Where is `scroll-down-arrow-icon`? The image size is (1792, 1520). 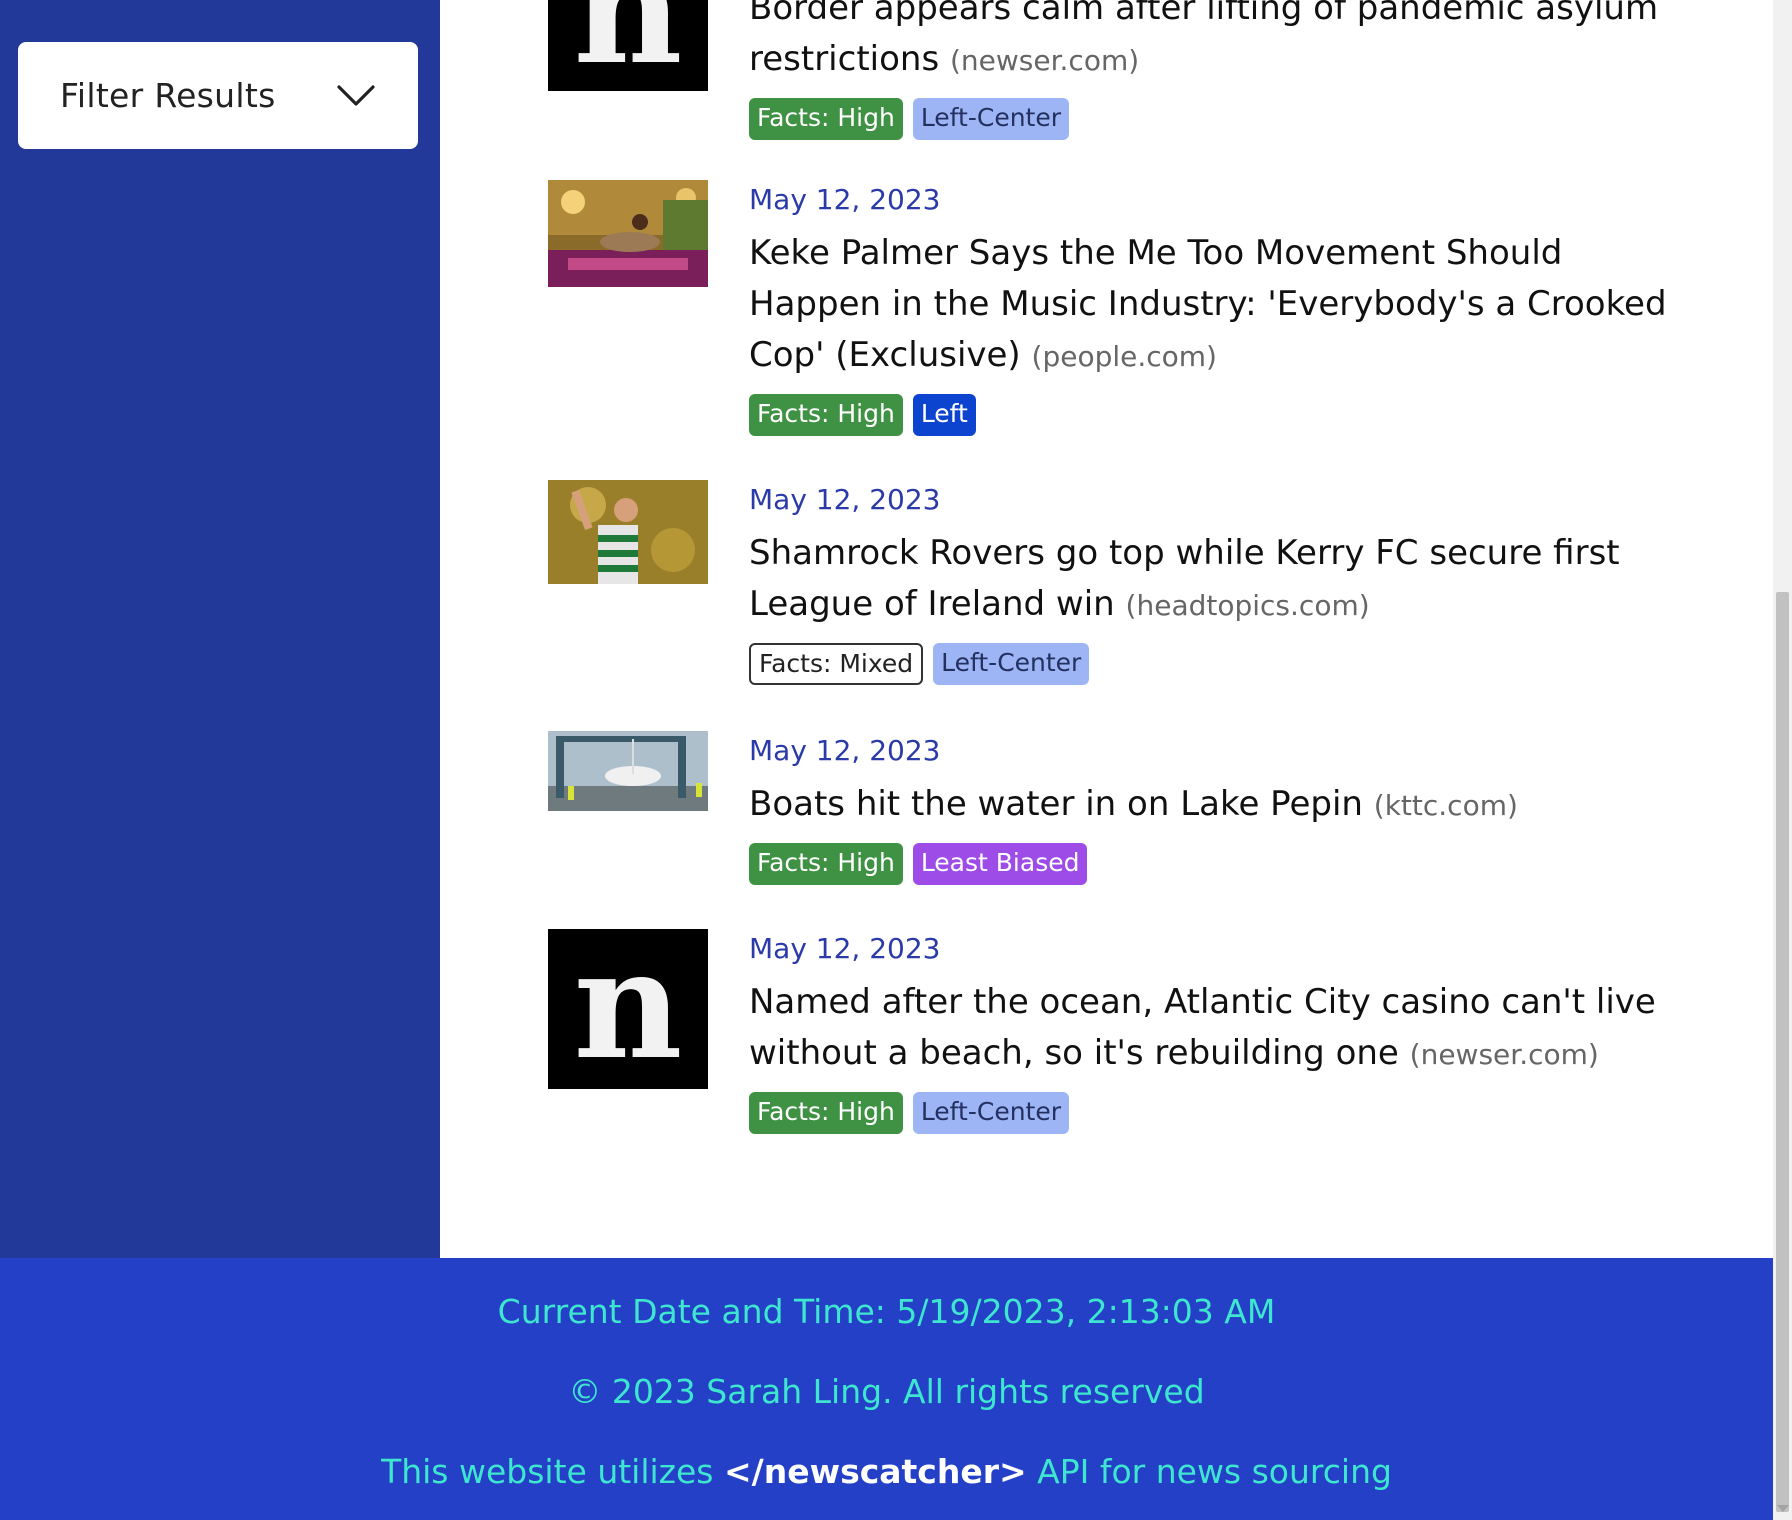
scroll-down-arrow-icon is located at coordinates (1783, 1508).